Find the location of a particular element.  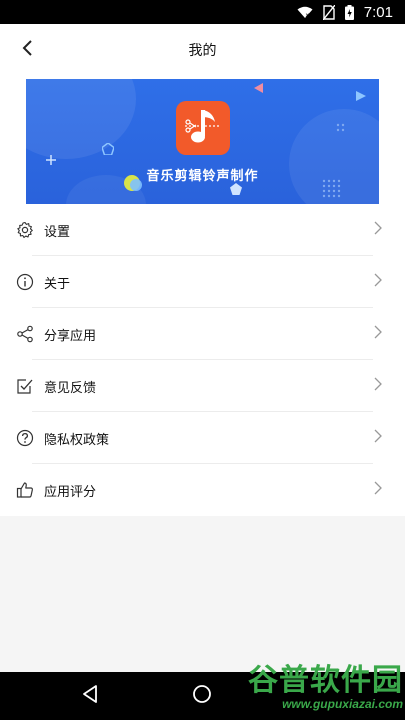

nav-home-button is located at coordinates (202, 696).